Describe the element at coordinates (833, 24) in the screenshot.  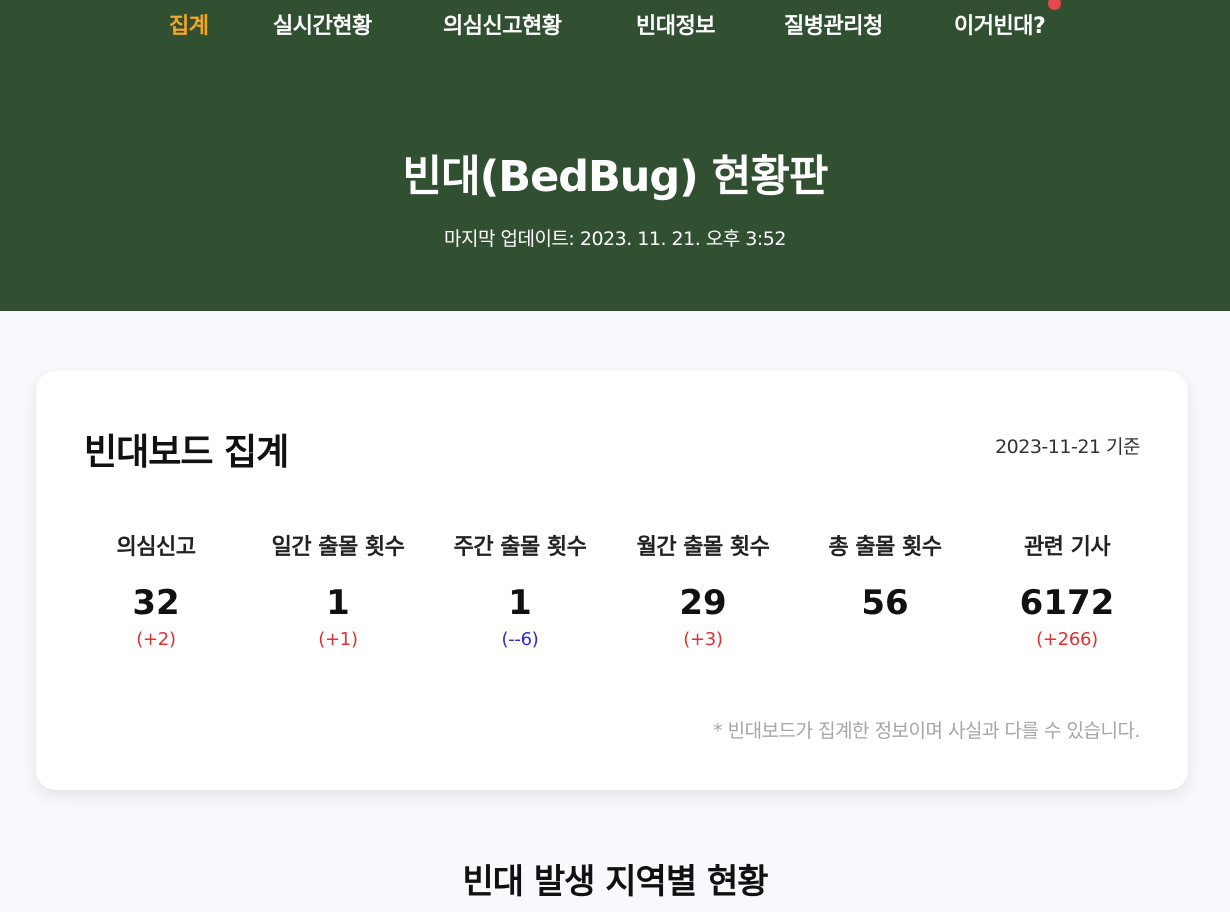
I see `nav-item-kdca: 질병관리청` at that location.